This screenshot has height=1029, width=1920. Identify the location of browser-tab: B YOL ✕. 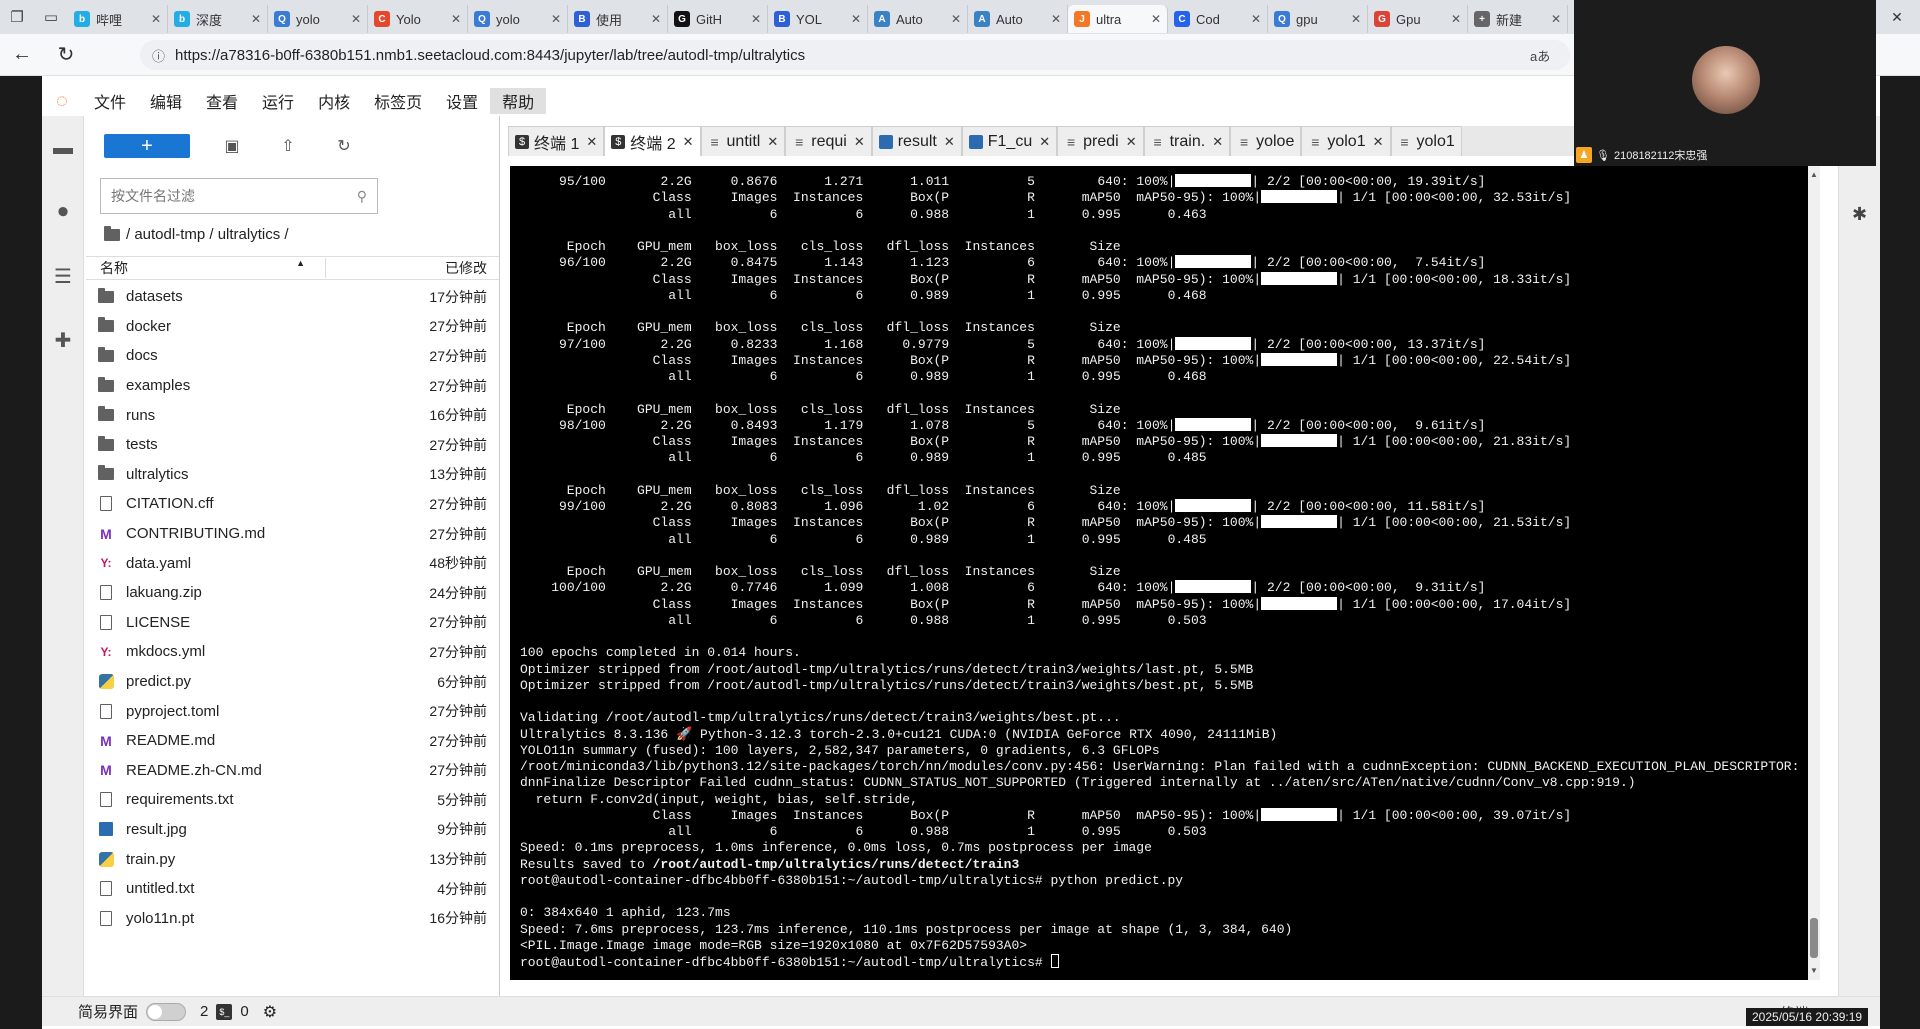
(818, 19).